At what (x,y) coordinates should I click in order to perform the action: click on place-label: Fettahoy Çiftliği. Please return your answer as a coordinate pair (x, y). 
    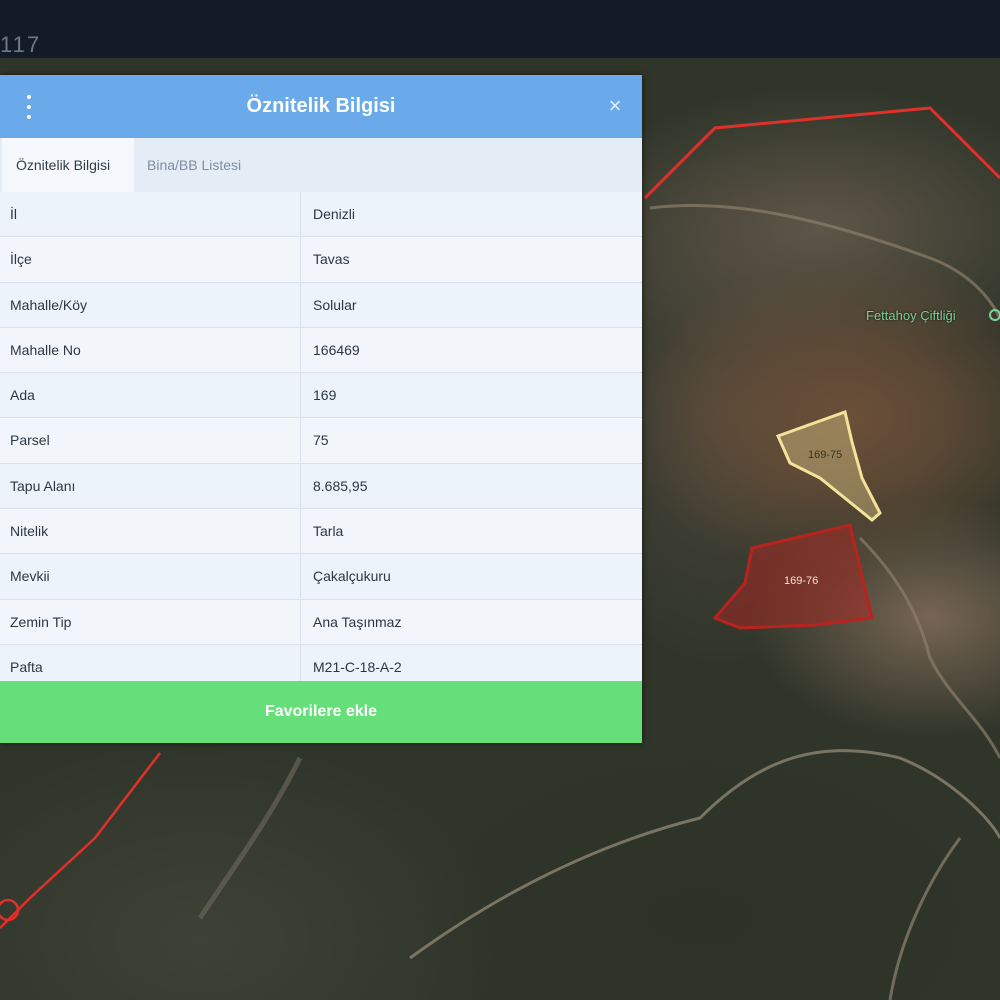
    Looking at the image, I should click on (911, 315).